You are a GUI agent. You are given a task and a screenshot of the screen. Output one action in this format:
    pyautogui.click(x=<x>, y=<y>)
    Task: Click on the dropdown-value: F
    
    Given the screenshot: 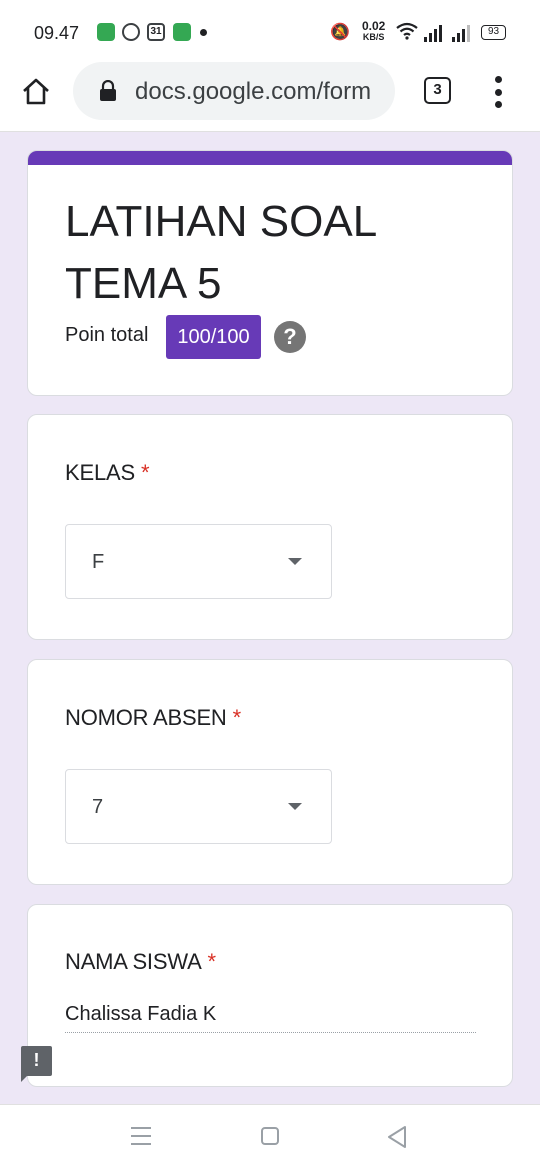 What is the action you would take?
    pyautogui.click(x=98, y=562)
    